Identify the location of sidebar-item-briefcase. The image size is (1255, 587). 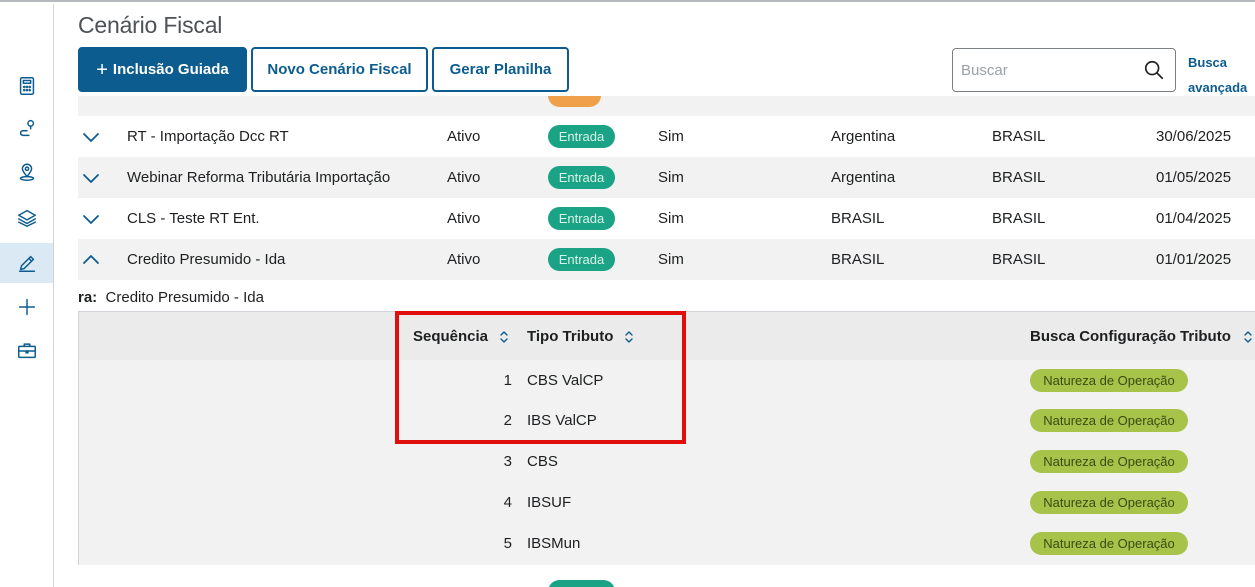
(26, 351).